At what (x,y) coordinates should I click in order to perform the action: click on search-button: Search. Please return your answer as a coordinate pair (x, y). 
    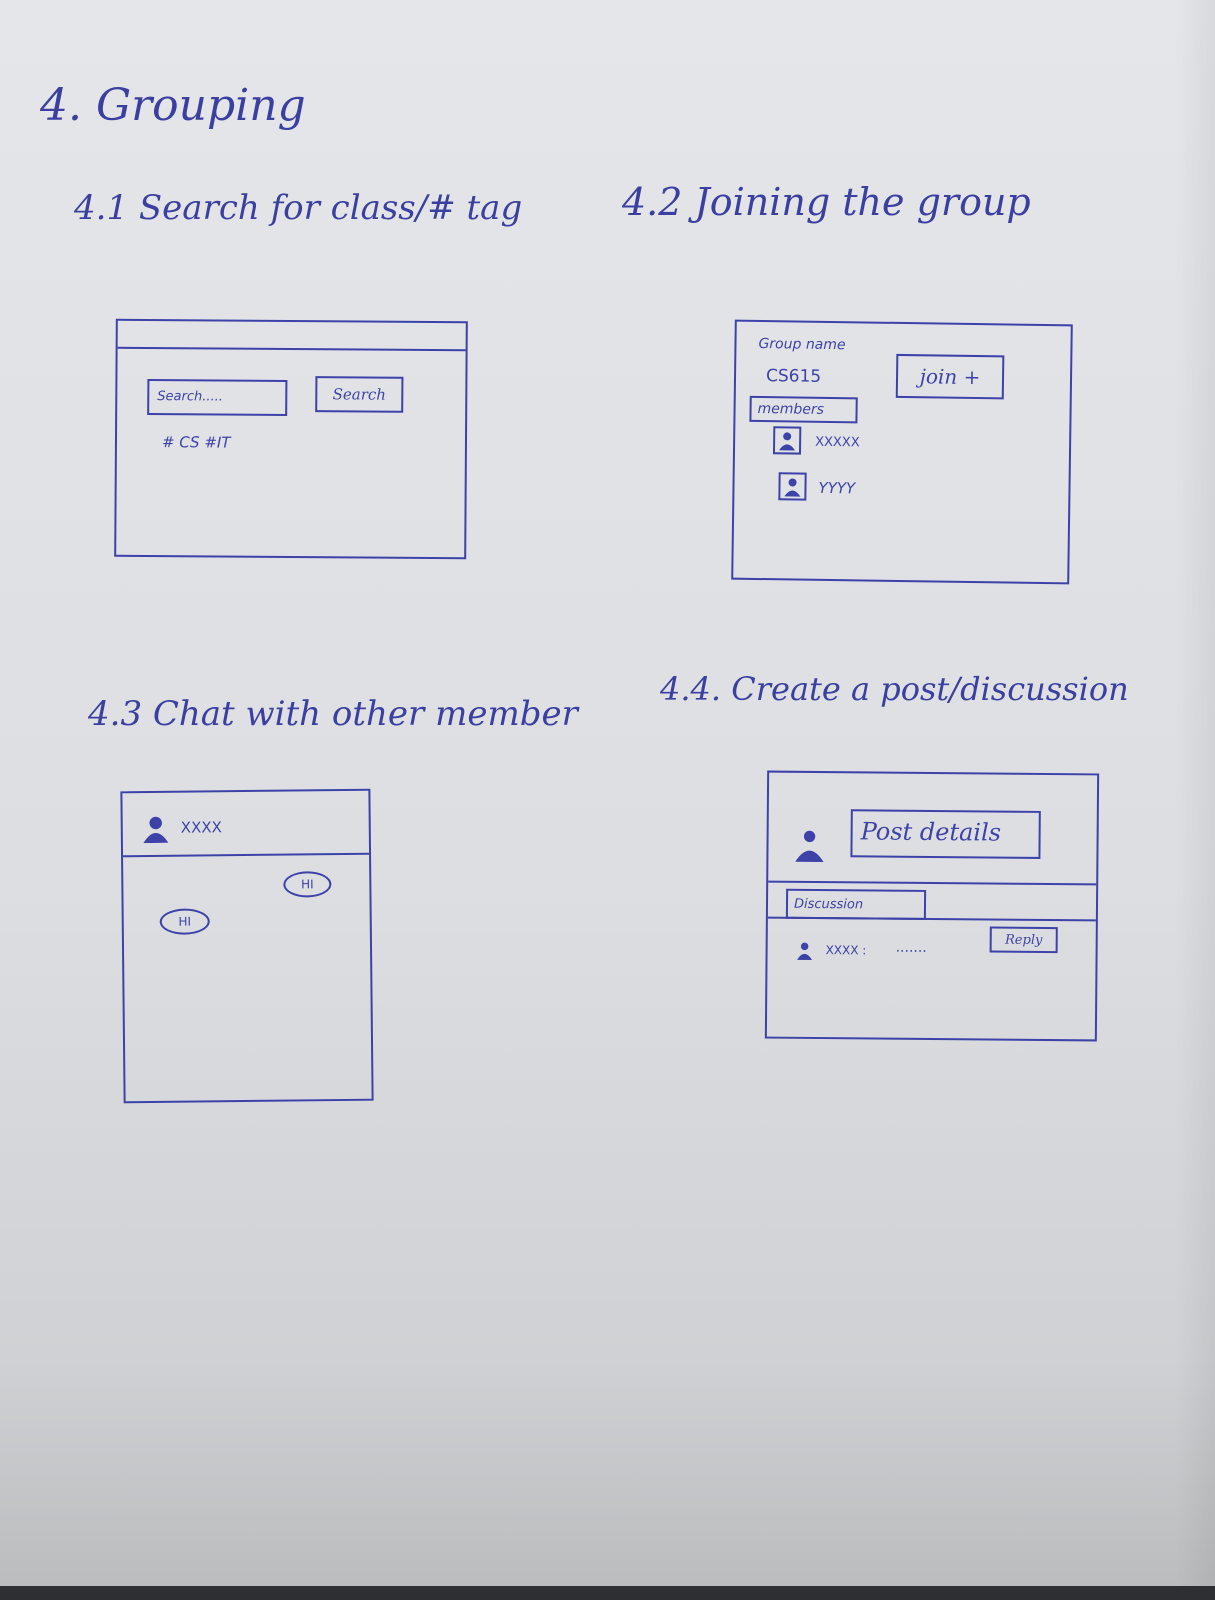
    Looking at the image, I should click on (359, 394).